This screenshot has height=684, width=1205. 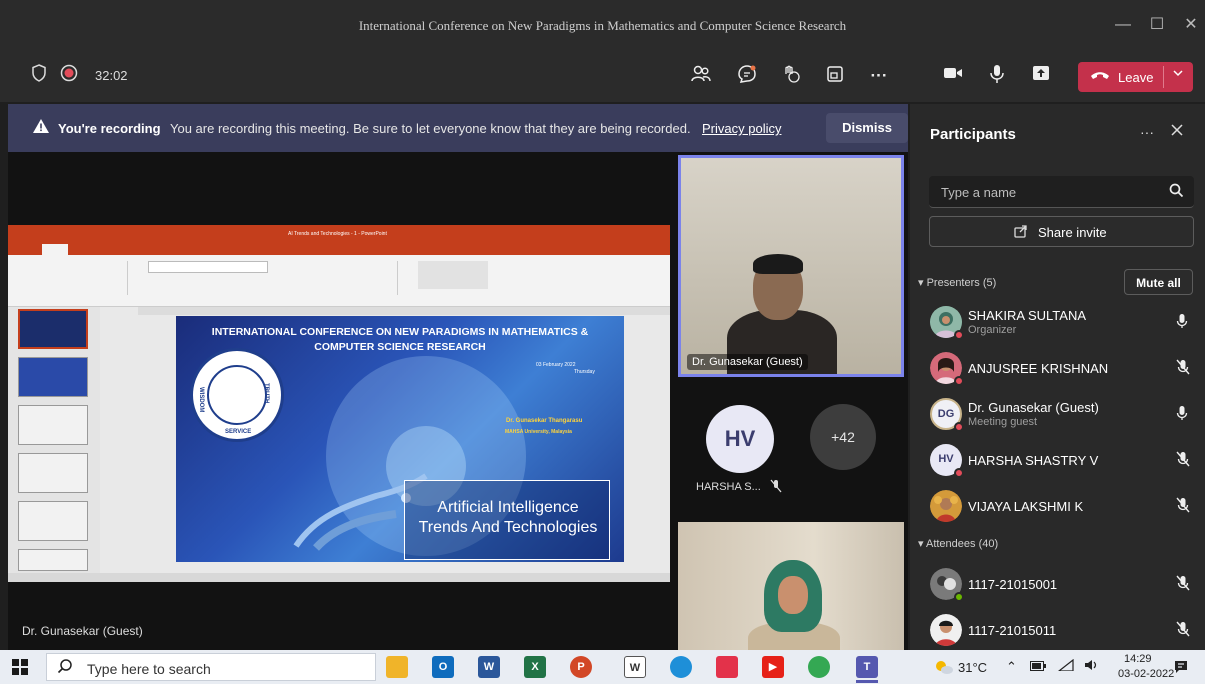 What do you see at coordinates (867, 667) in the screenshot?
I see `teams-icon: T` at bounding box center [867, 667].